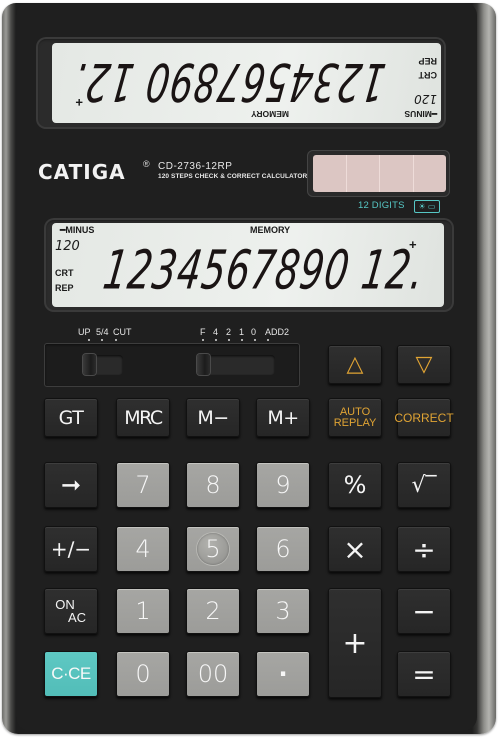  What do you see at coordinates (89, 364) in the screenshot?
I see `rounding-switch-knob` at bounding box center [89, 364].